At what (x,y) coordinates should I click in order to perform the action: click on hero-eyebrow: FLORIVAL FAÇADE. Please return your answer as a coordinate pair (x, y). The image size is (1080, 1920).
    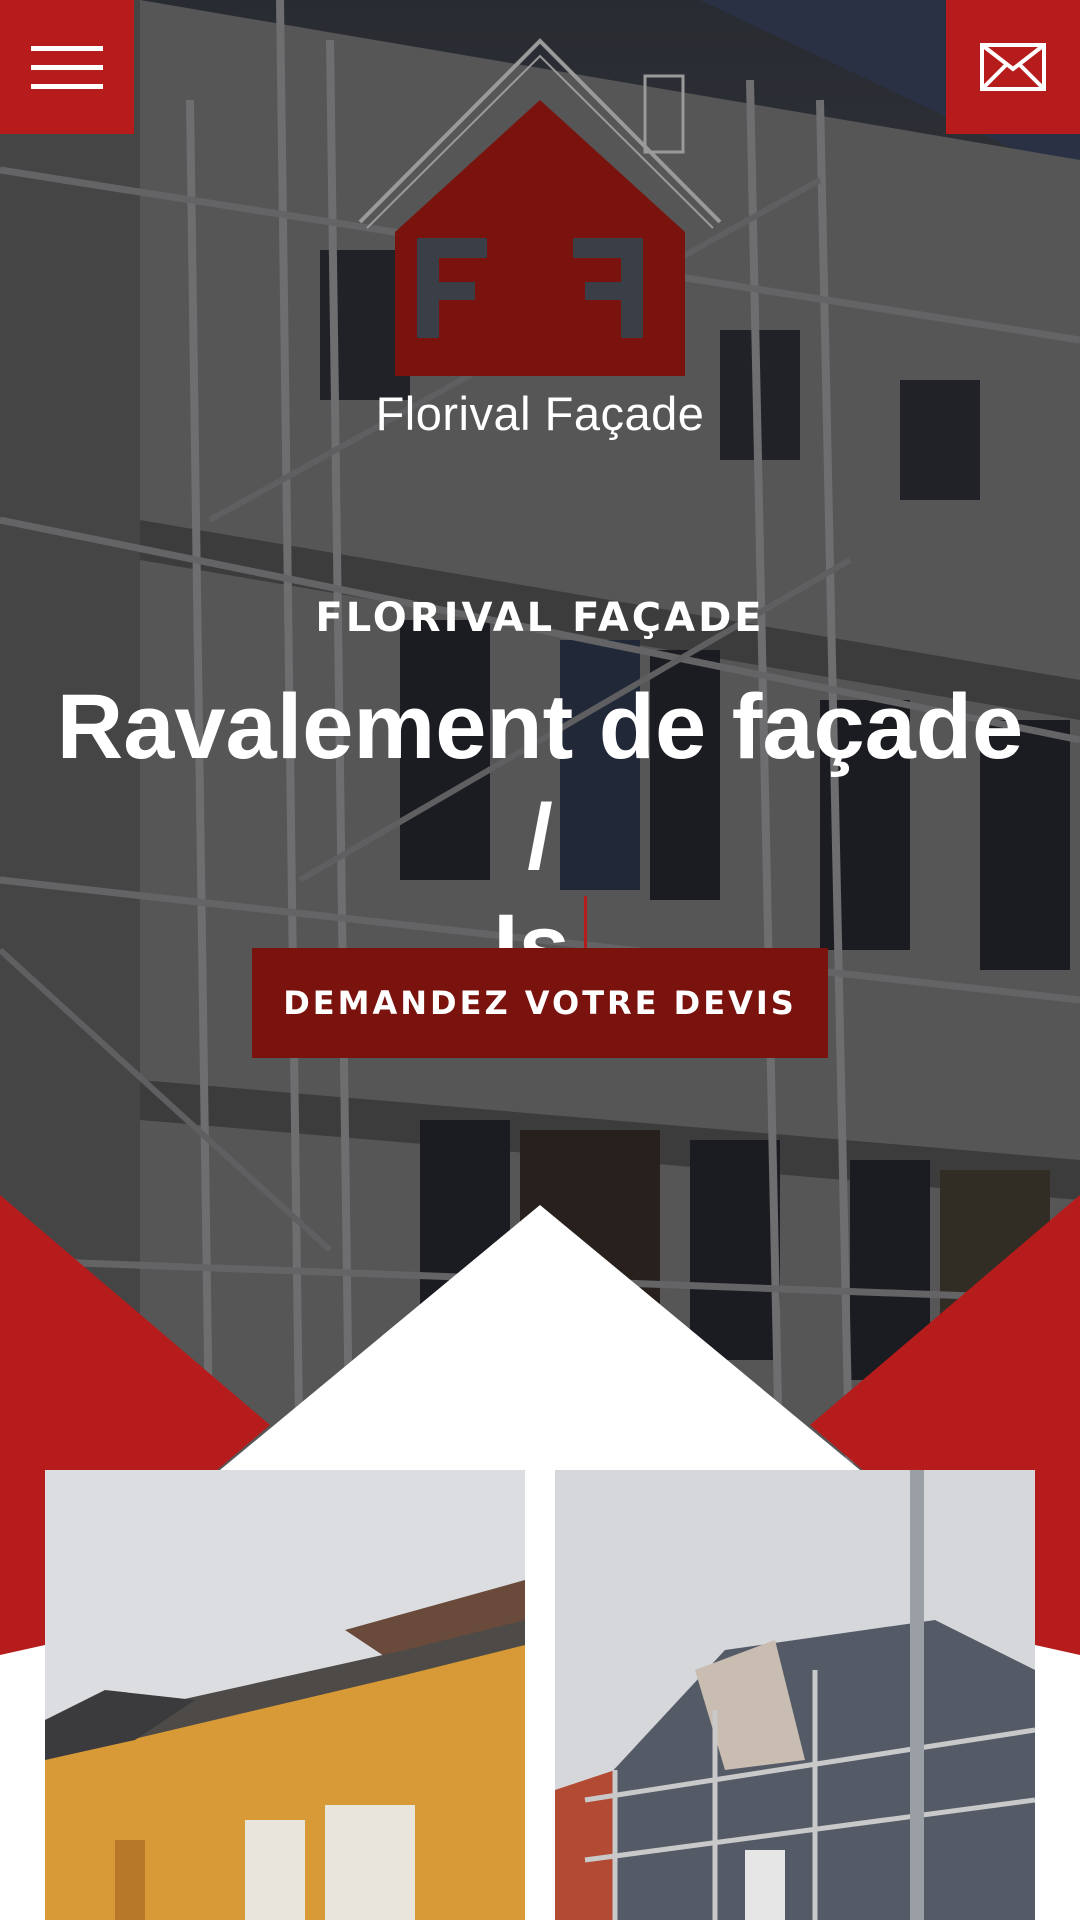
    Looking at the image, I should click on (540, 618).